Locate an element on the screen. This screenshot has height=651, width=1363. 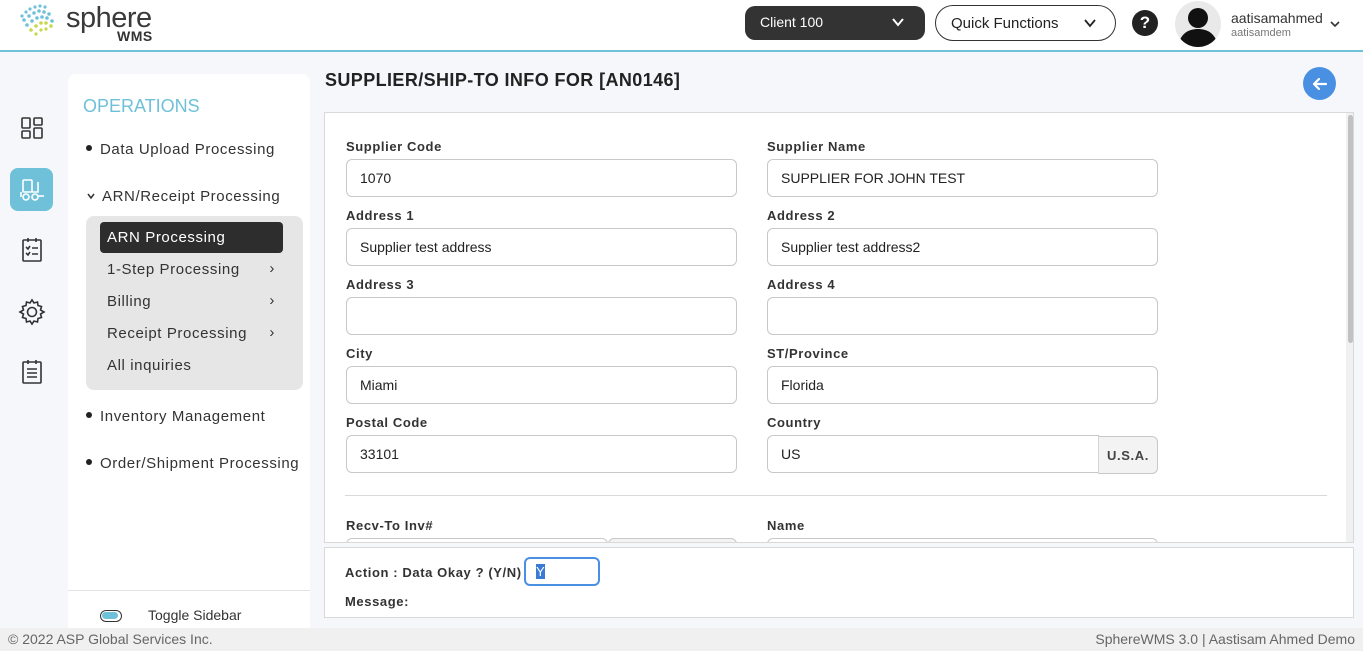
logo-subtitle: WMS is located at coordinates (135, 36).